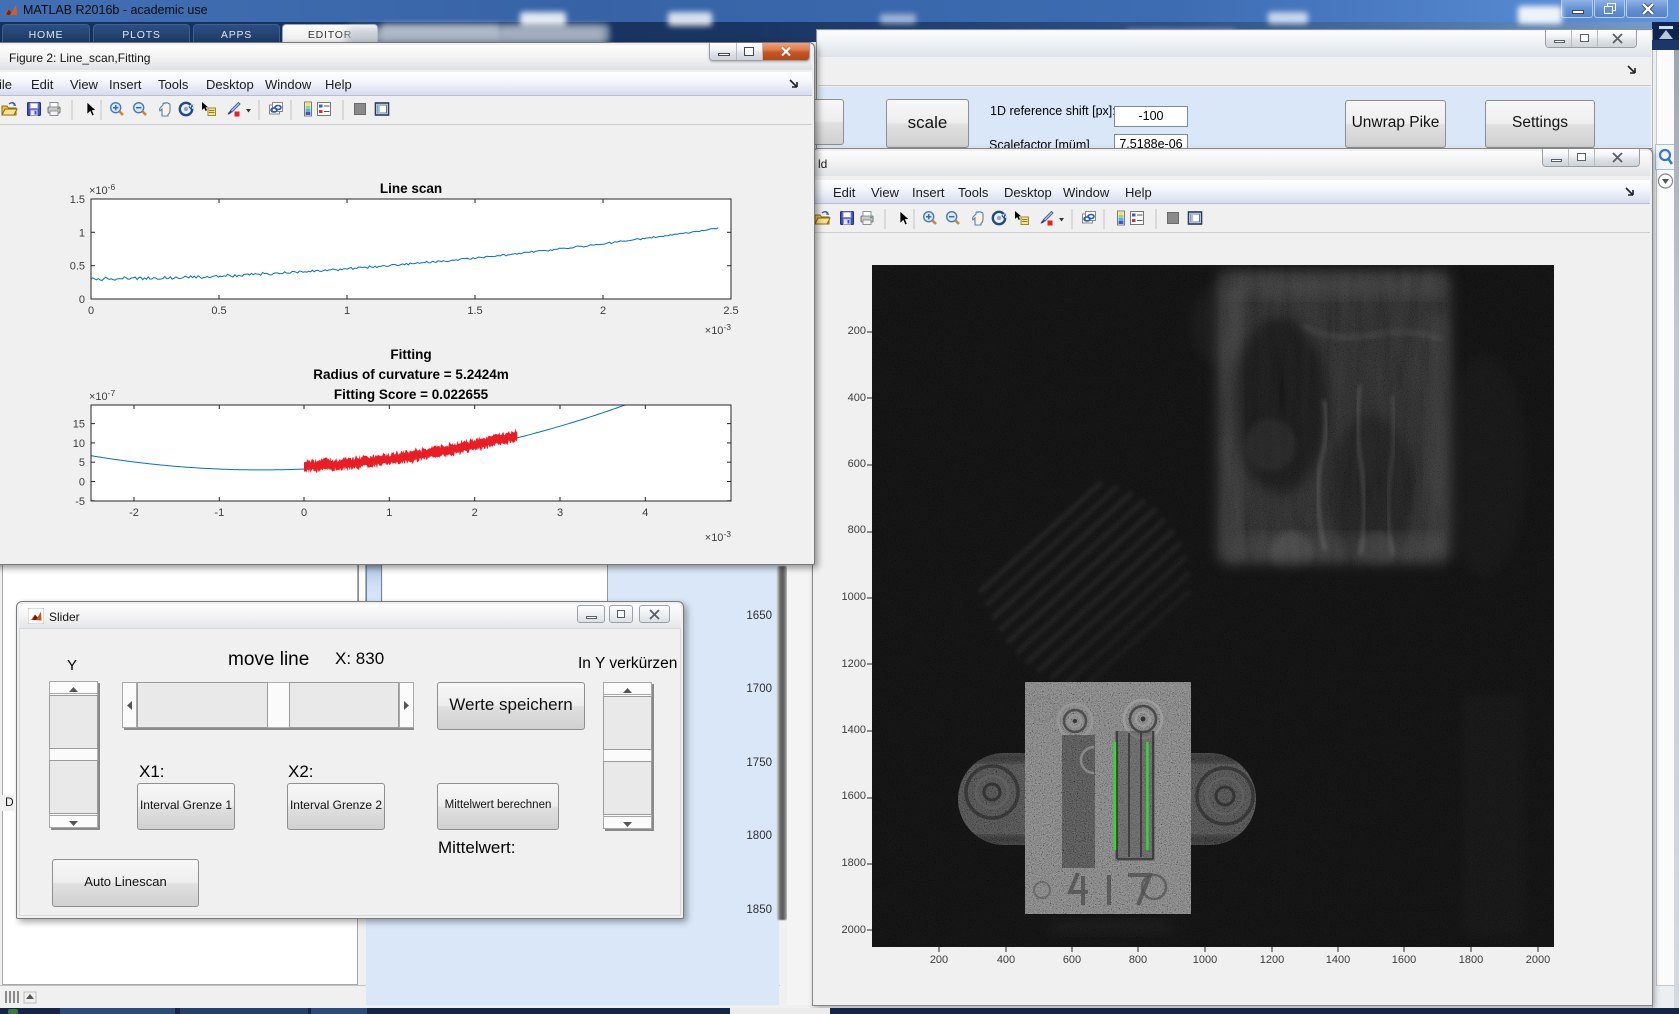  Describe the element at coordinates (560, 513) in the screenshot. I see `svg-text: 3` at that location.